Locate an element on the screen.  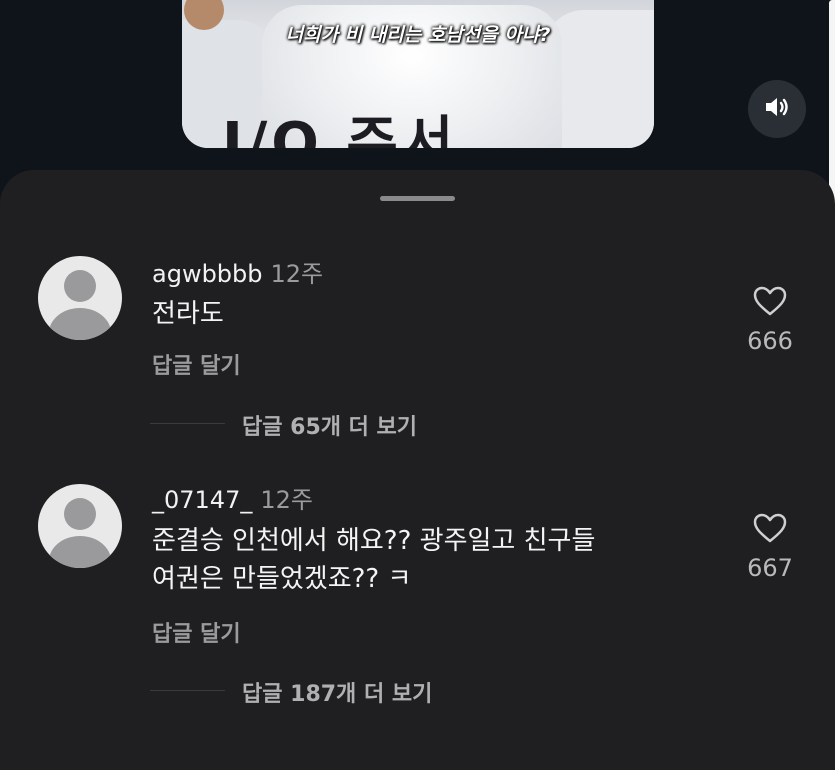
view-replies-label: 답글 187개 더 보기 is located at coordinates (337, 694).